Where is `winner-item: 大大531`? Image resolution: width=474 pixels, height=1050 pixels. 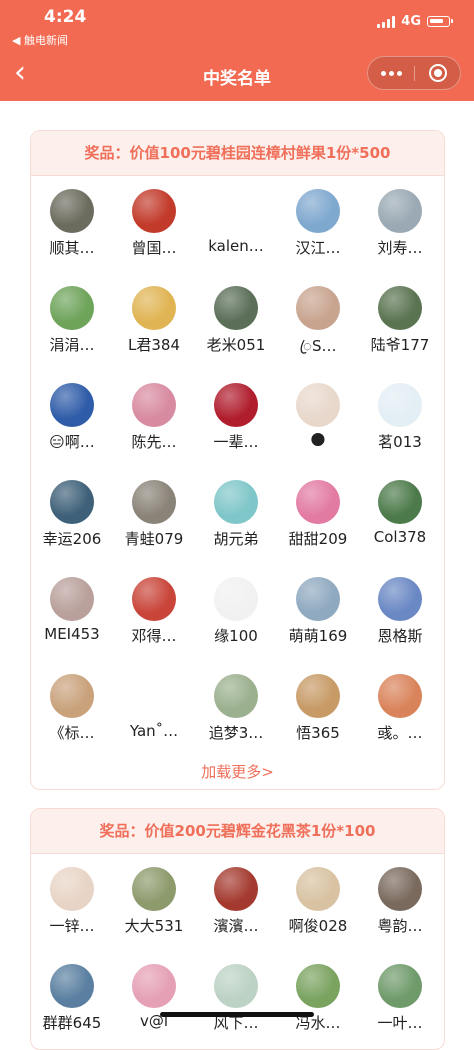
winner-item: 大大531 is located at coordinates (154, 901).